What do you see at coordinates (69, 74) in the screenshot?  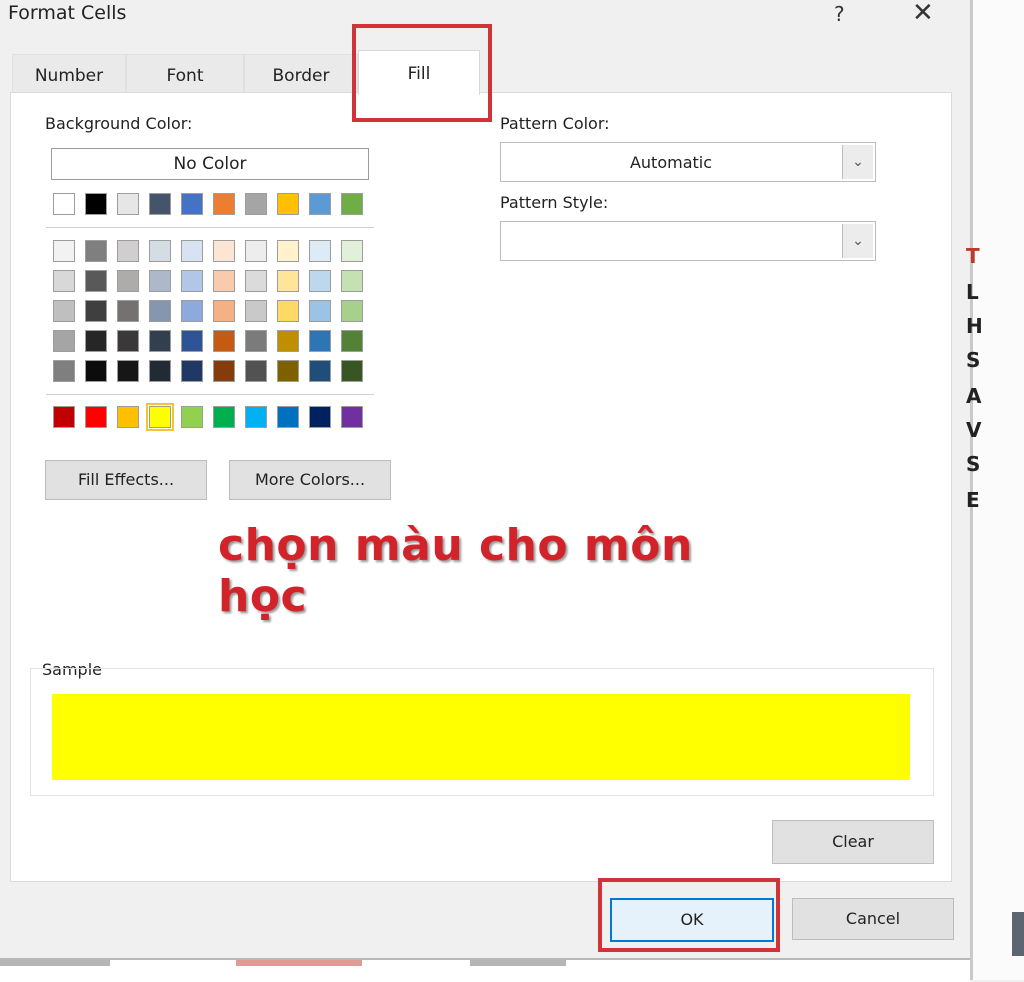 I see `tab-number: Number` at bounding box center [69, 74].